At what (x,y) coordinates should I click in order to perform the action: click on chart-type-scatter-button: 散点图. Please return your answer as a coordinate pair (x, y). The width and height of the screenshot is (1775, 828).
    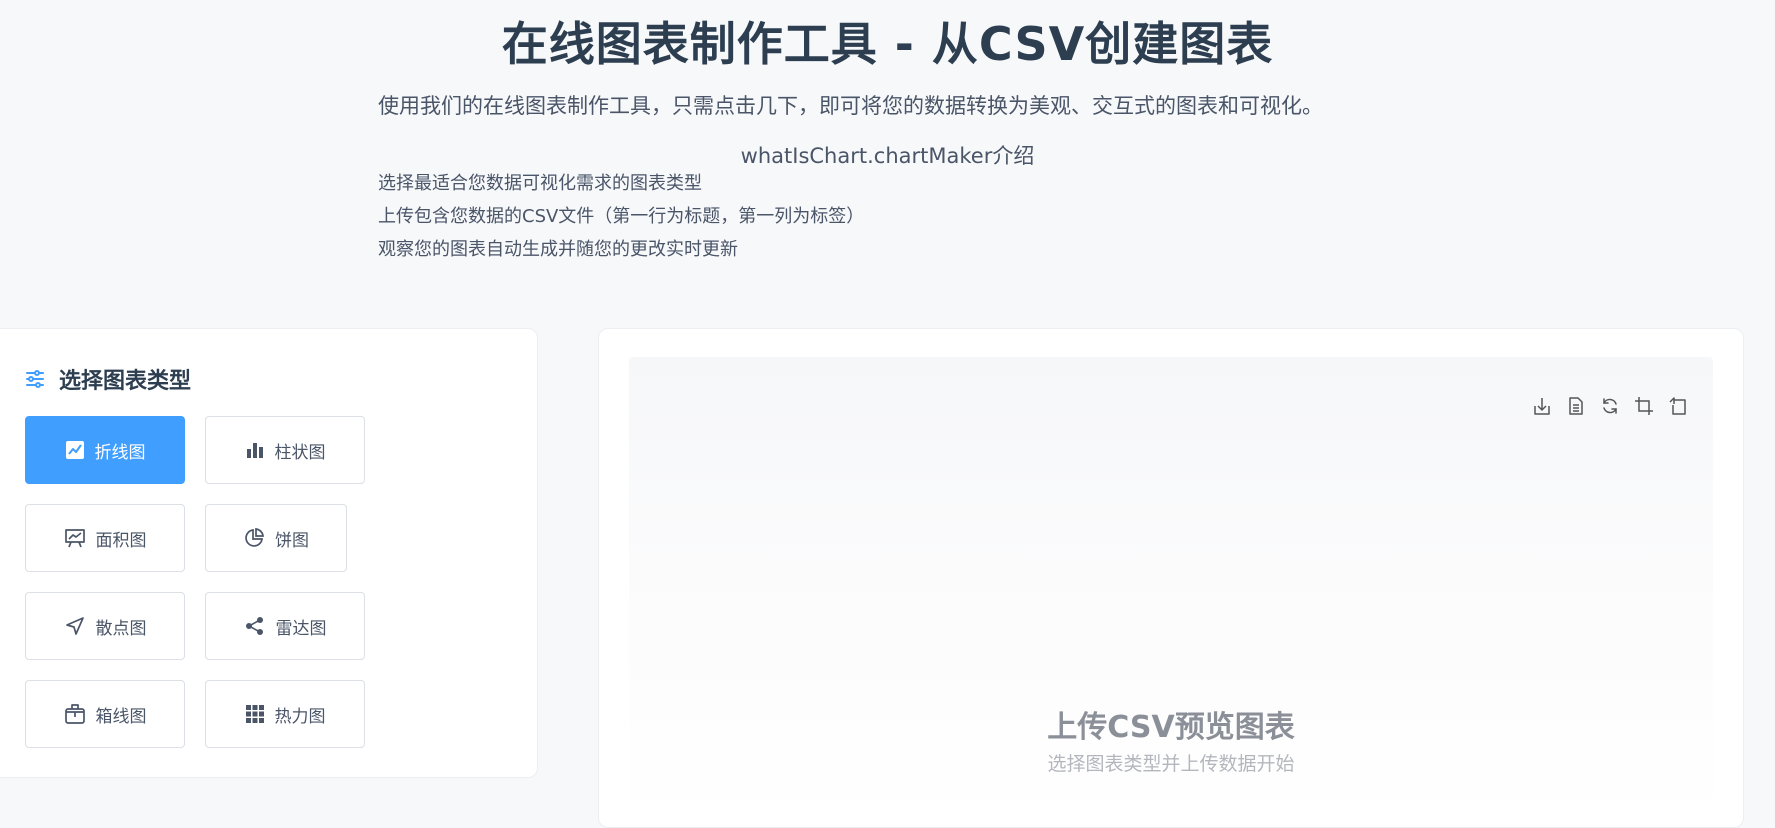
    Looking at the image, I should click on (105, 626).